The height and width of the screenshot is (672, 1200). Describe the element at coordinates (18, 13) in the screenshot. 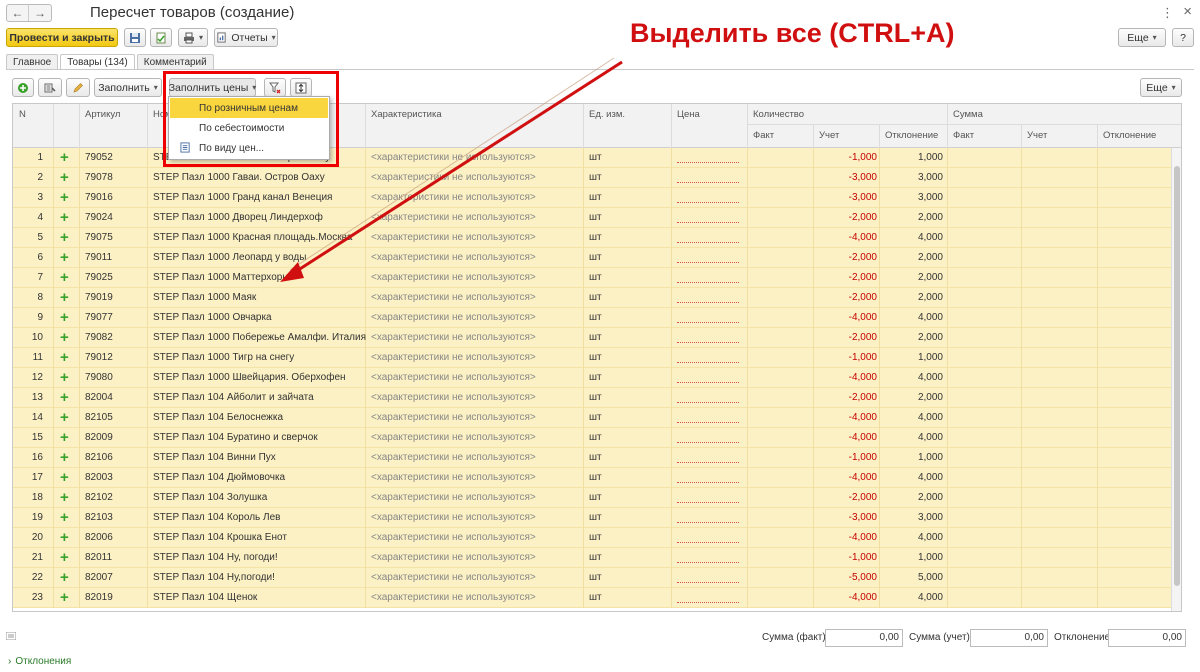

I see `back-arrow-icon: ←` at that location.